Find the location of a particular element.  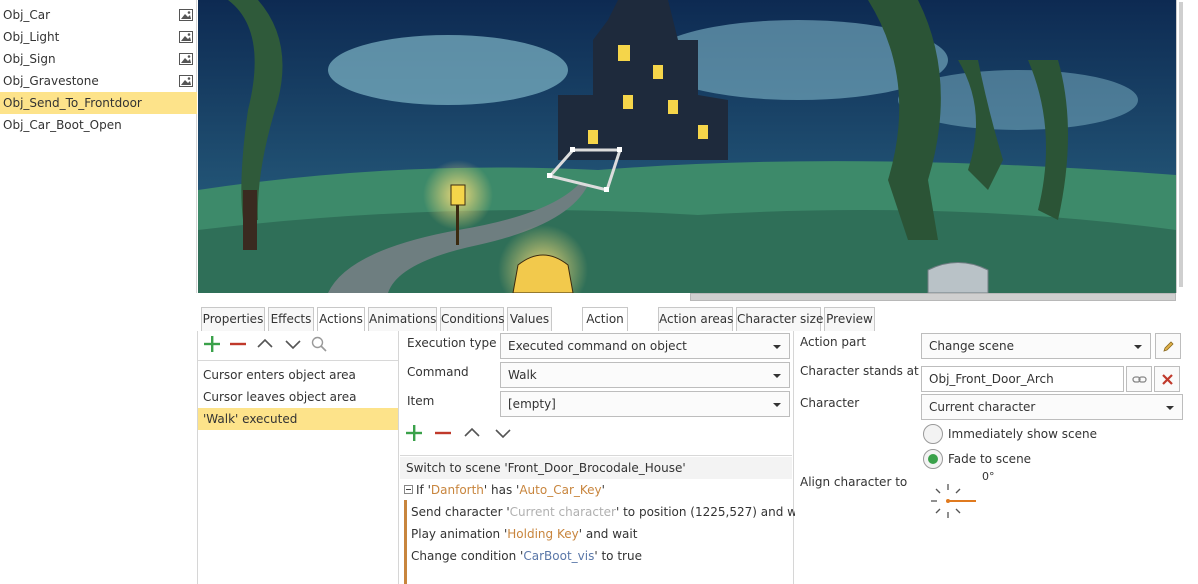

command-dropdown: Walk is located at coordinates (645, 375).